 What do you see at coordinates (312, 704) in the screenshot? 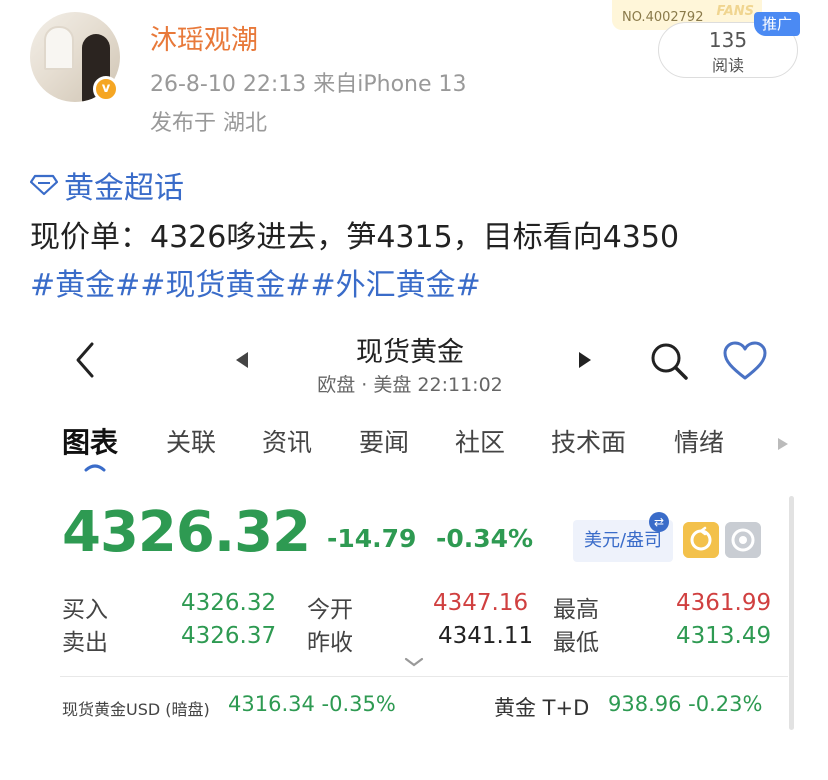
I see `related-quote-value: 4316.34 -0.35%` at bounding box center [312, 704].